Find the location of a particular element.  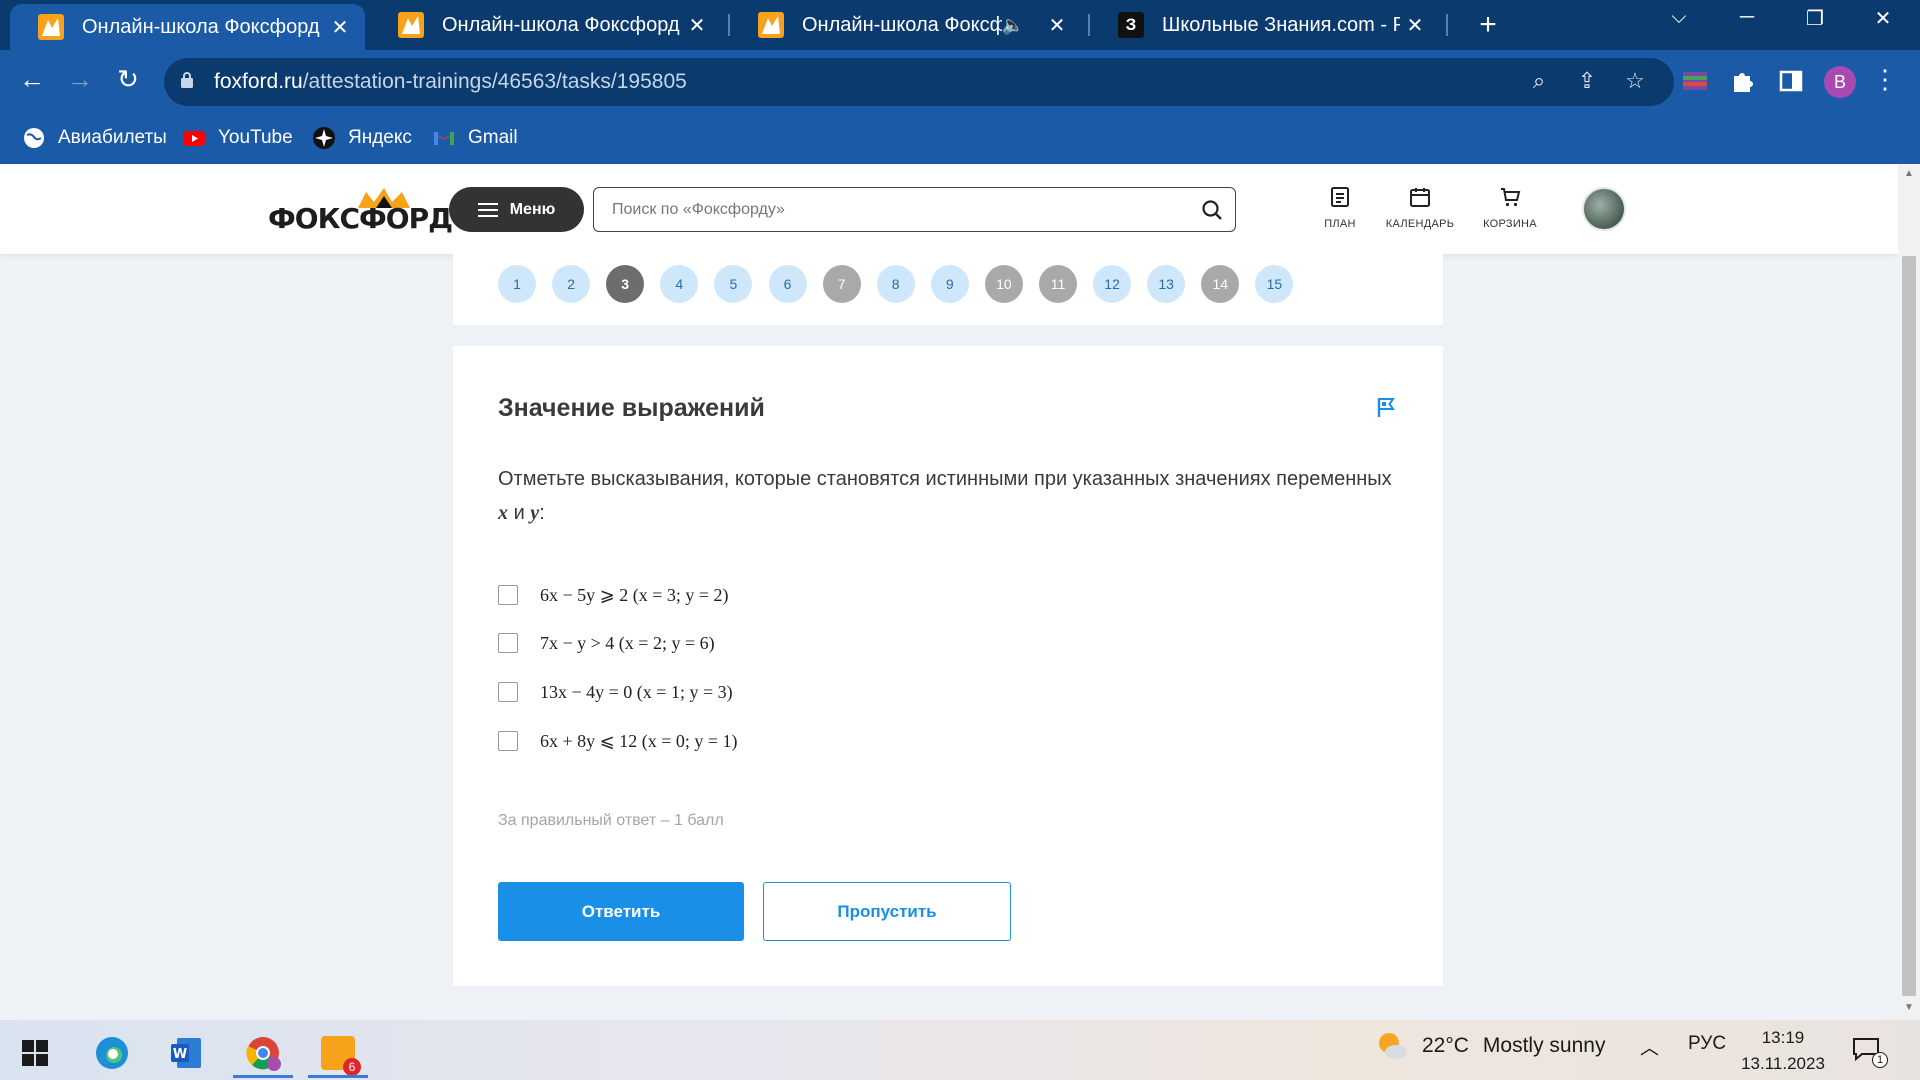

bookmark-yandex: Яндекс is located at coordinates (362, 138).